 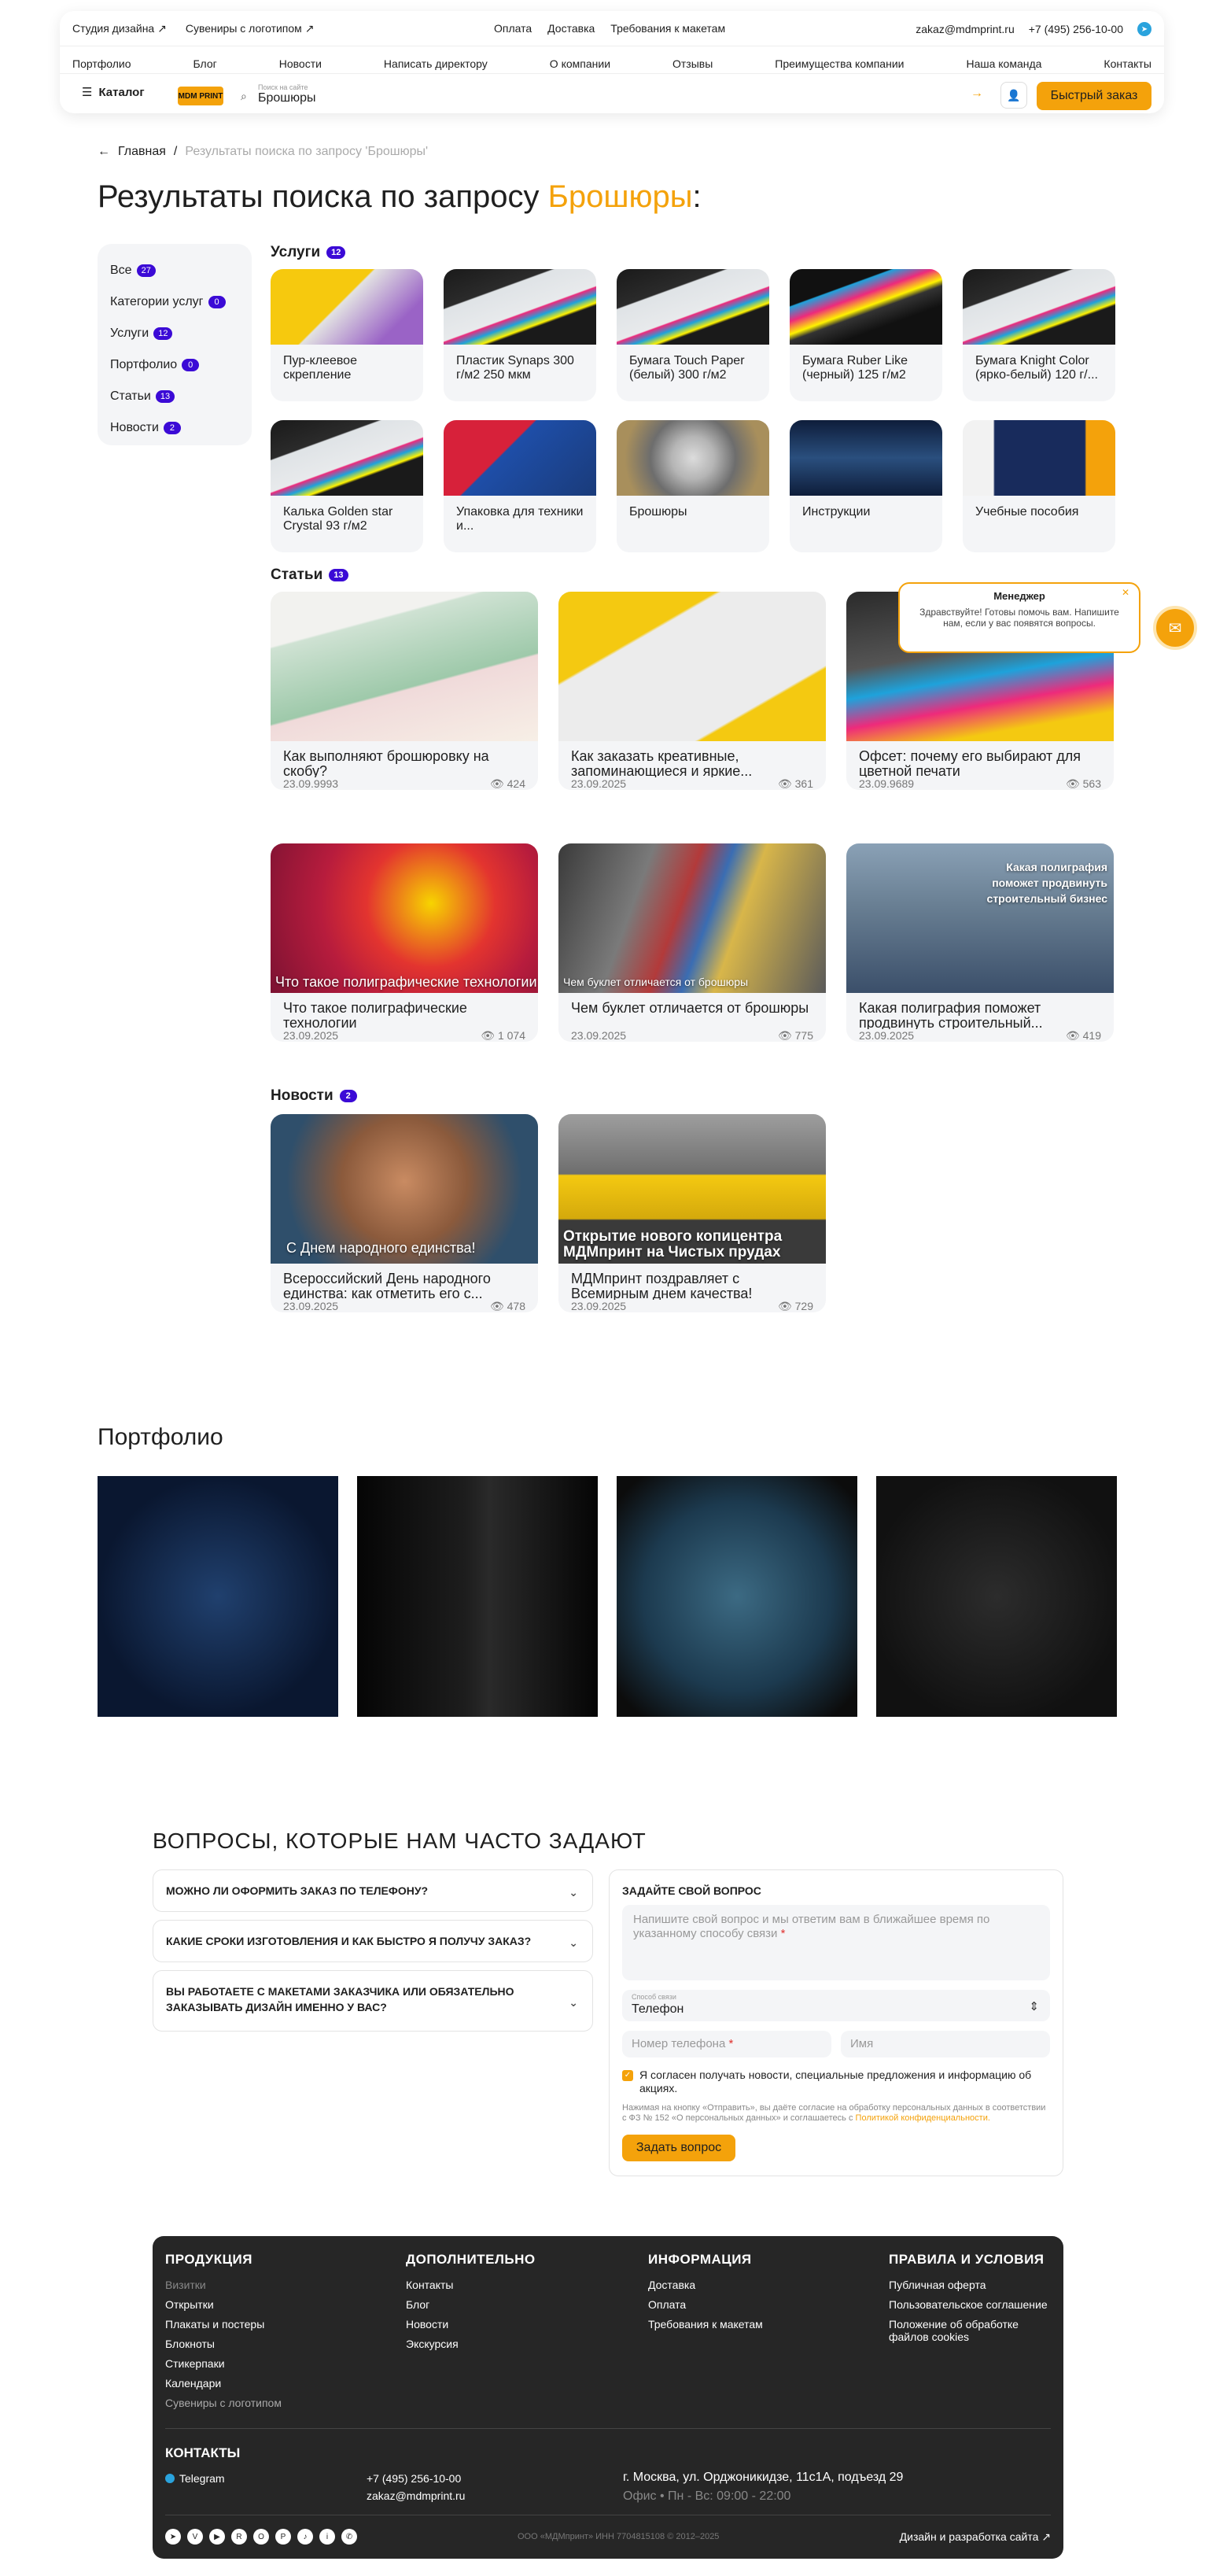 What do you see at coordinates (113, 92) in the screenshot?
I see `catalog-button: ☰ Каталог` at bounding box center [113, 92].